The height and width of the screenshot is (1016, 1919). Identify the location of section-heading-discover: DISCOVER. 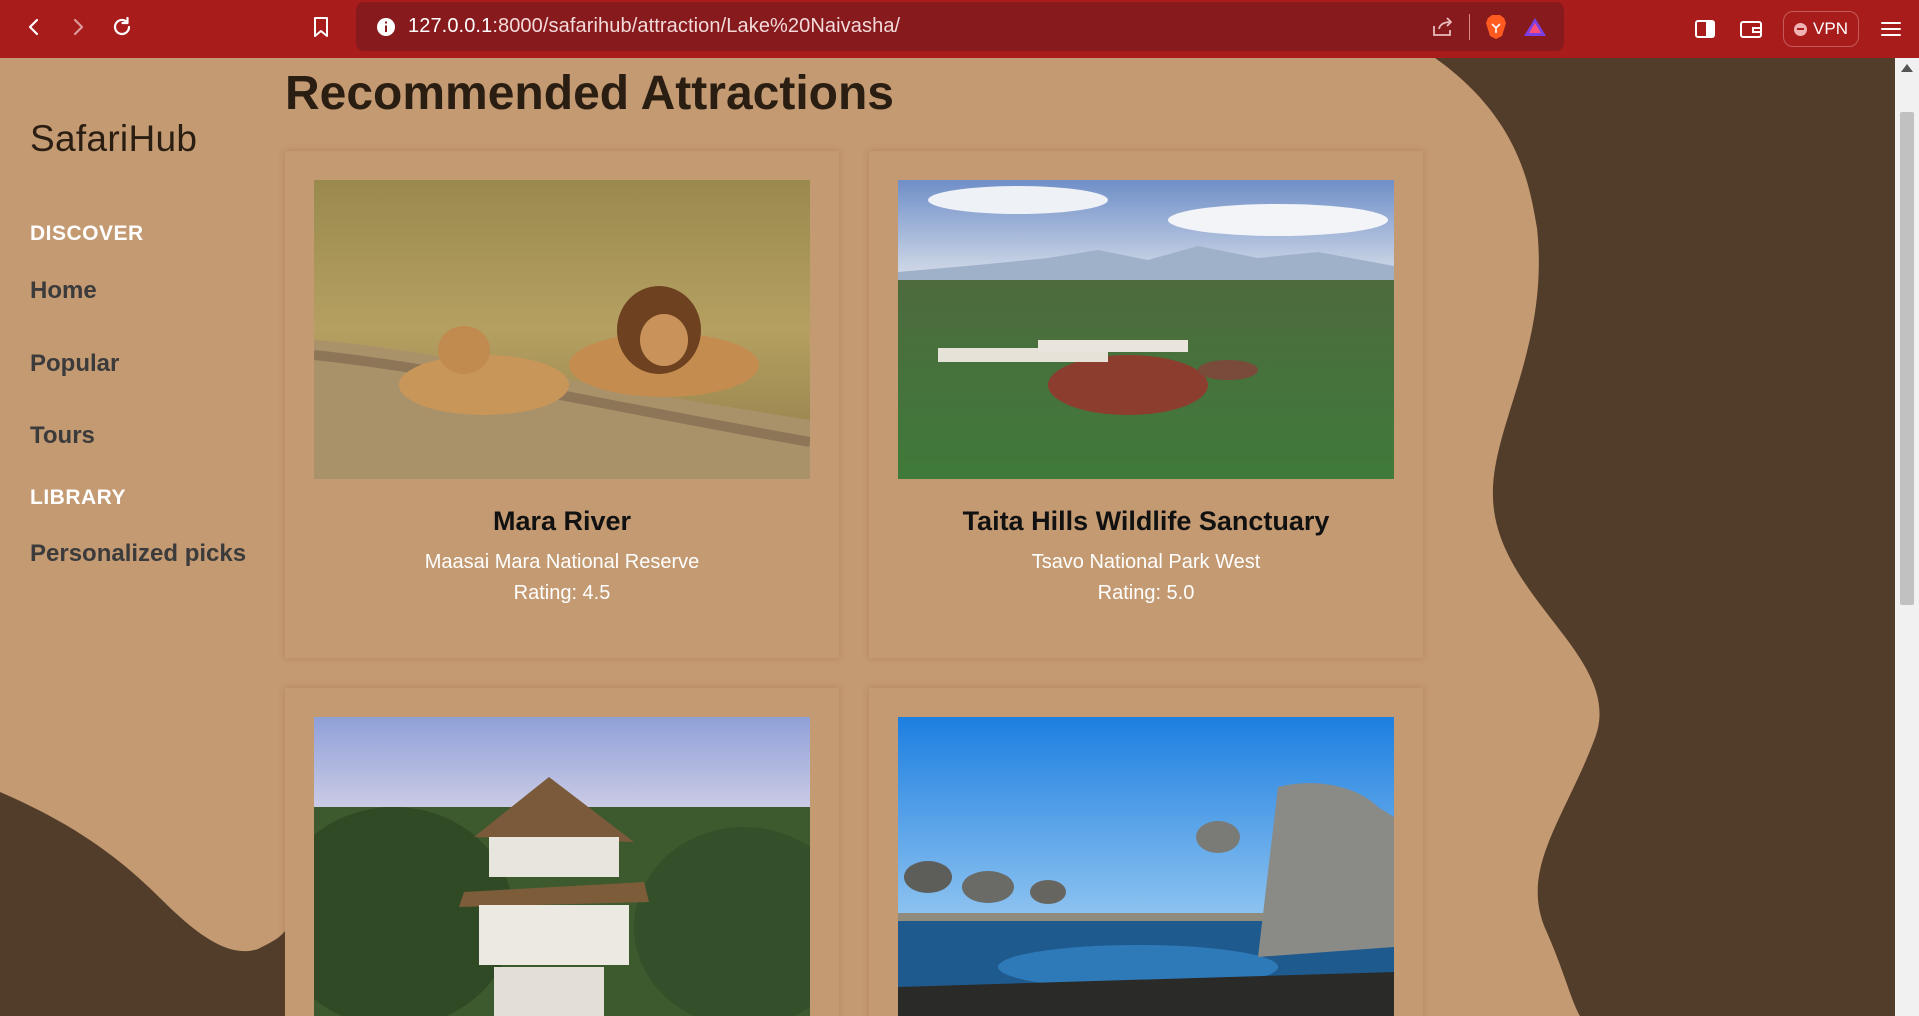
(87, 233).